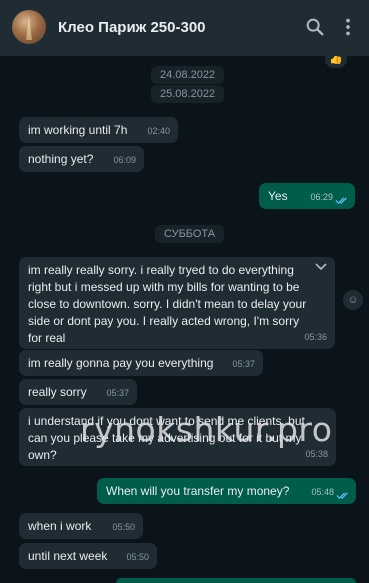 The width and height of the screenshot is (369, 583). I want to click on contact-avatar, so click(29, 27).